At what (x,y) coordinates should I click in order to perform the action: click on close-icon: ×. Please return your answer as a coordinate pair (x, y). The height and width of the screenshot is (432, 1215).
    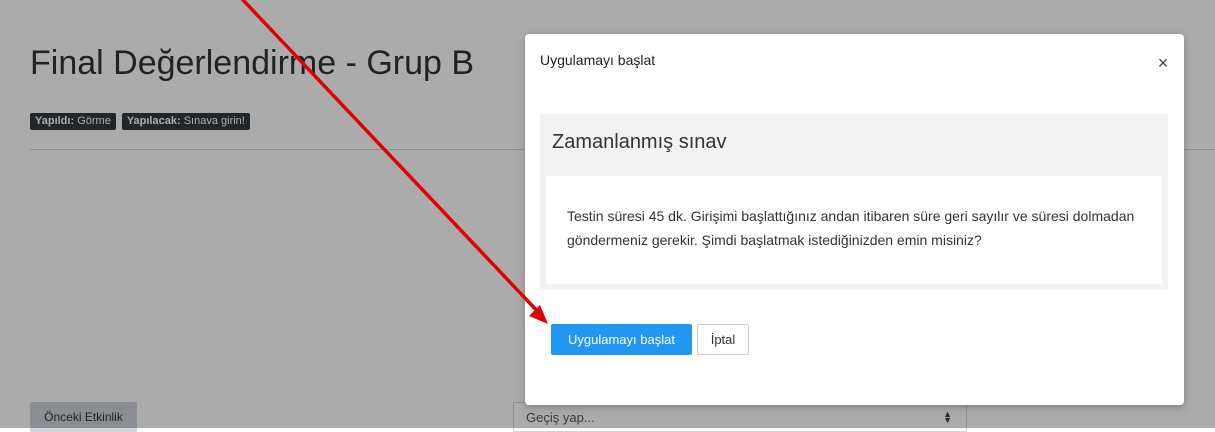
    Looking at the image, I should click on (1163, 63).